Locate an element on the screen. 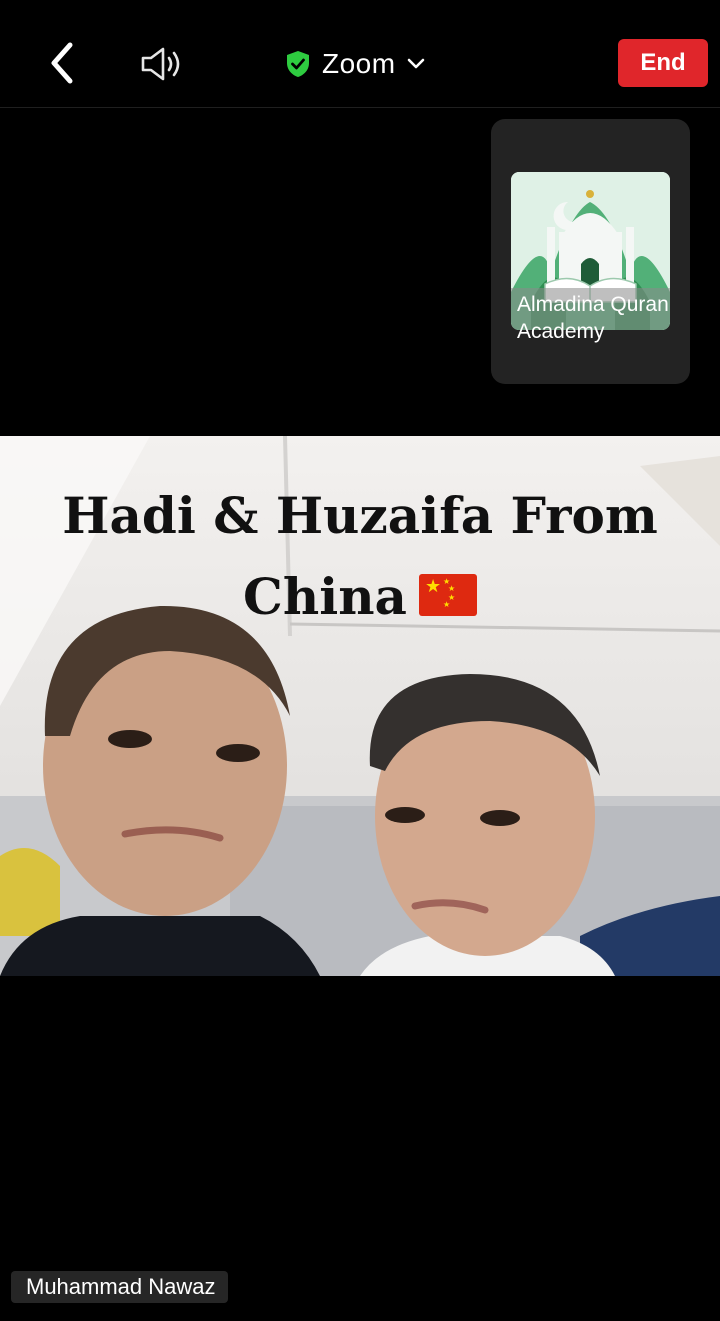 The height and width of the screenshot is (1321, 720). active-speaker-name: Muhammad Nawaz is located at coordinates (119, 1287).